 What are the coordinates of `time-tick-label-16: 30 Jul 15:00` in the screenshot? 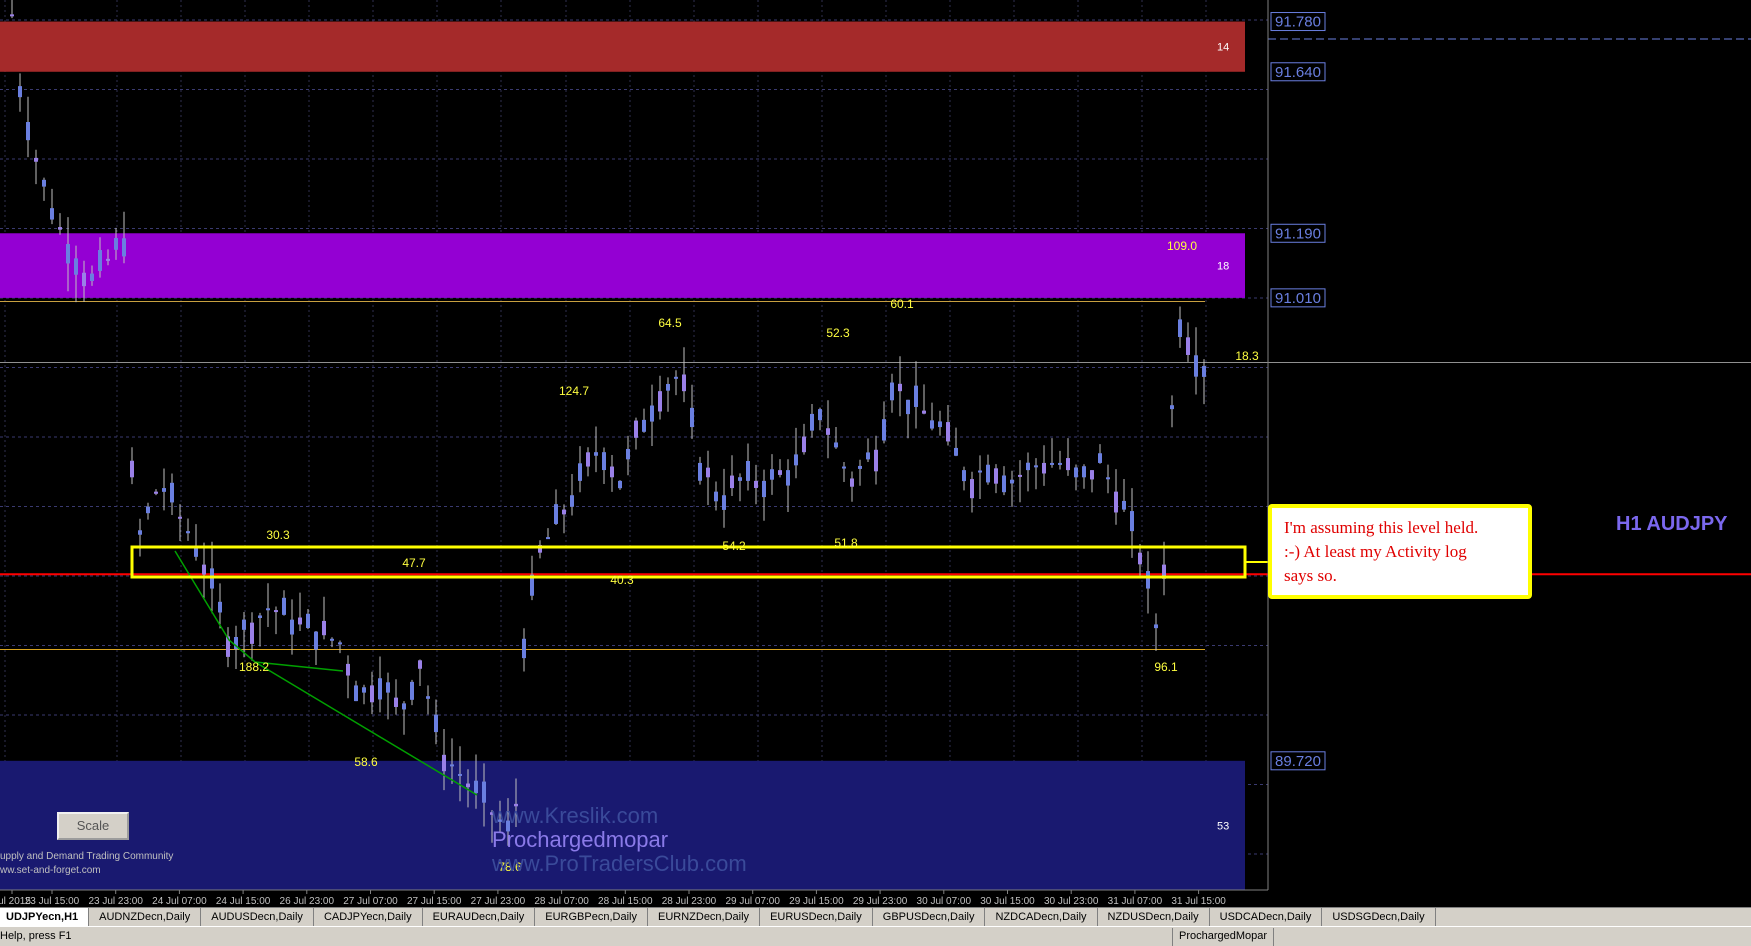 It's located at (1007, 901).